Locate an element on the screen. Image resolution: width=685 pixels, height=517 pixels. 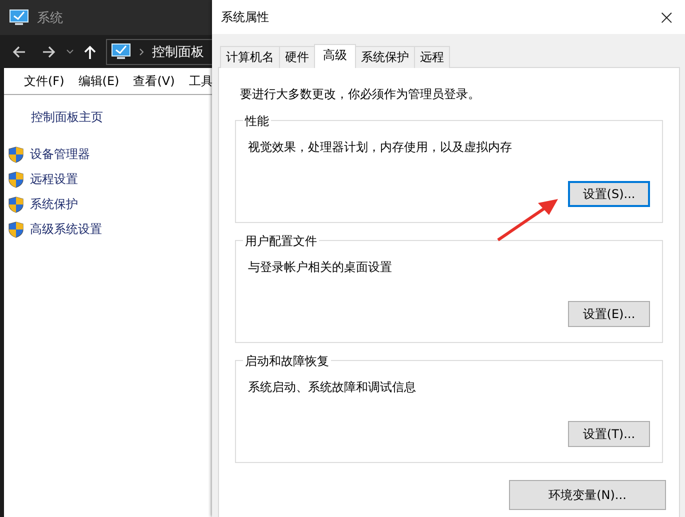
up-arrow-icon is located at coordinates (90, 51).